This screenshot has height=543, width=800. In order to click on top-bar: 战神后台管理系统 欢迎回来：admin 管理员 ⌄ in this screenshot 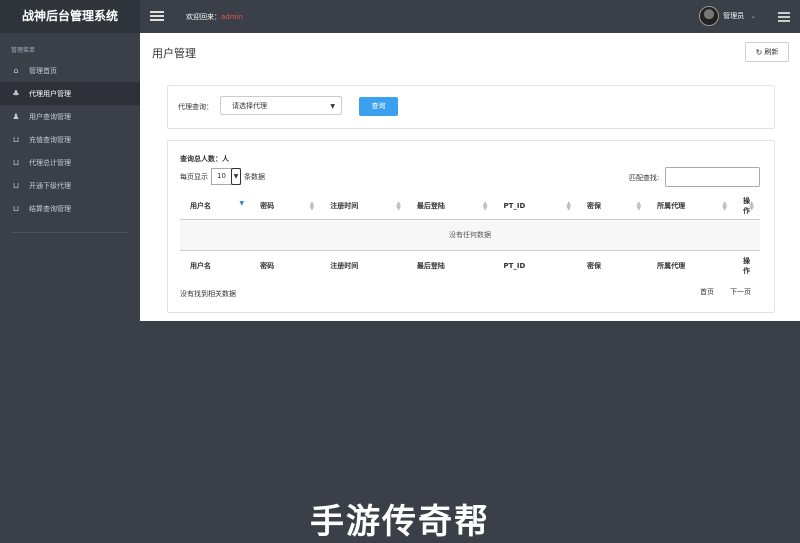, I will do `click(400, 16)`.